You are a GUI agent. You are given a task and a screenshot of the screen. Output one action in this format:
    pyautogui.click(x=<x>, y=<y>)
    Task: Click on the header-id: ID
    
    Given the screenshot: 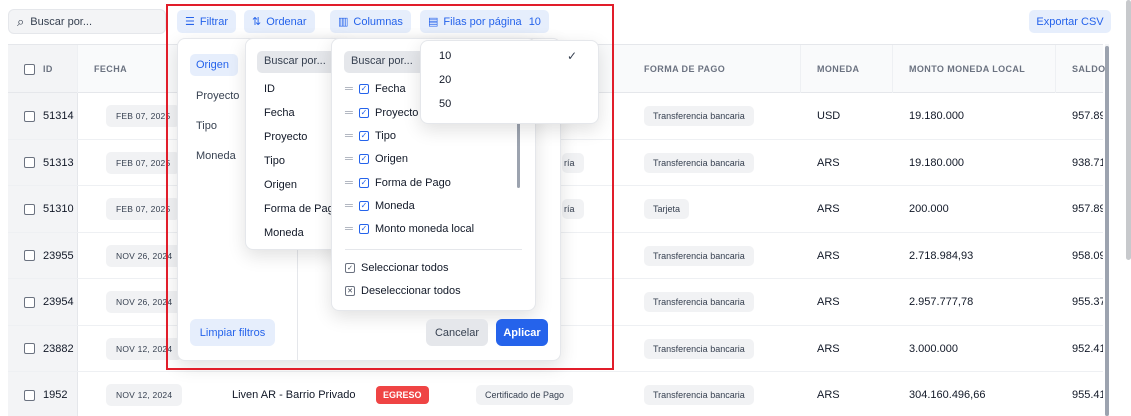 What is the action you would take?
    pyautogui.click(x=43, y=69)
    